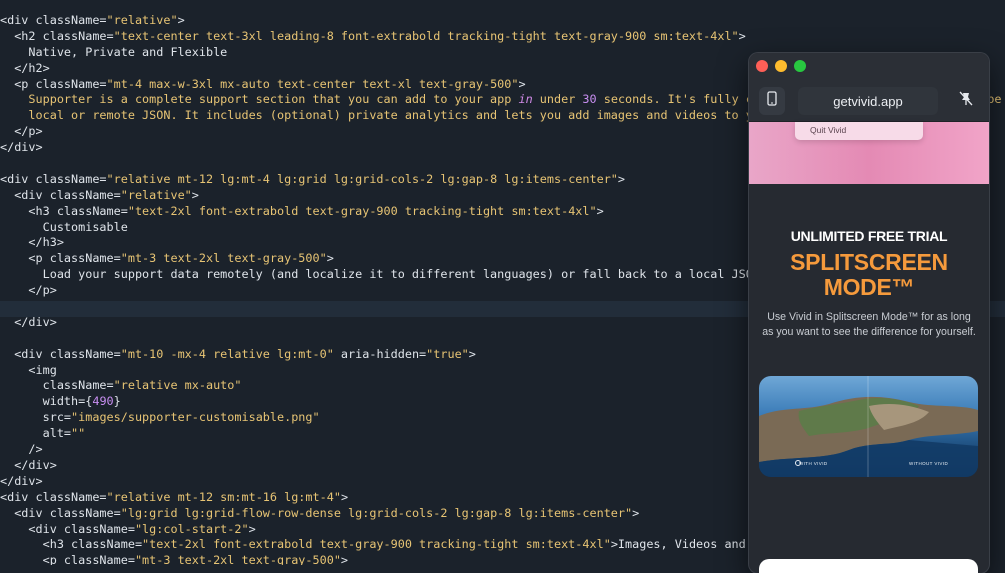 Image resolution: width=1005 pixels, height=573 pixels. I want to click on preview-label-left: WITH VIVID, so click(813, 463).